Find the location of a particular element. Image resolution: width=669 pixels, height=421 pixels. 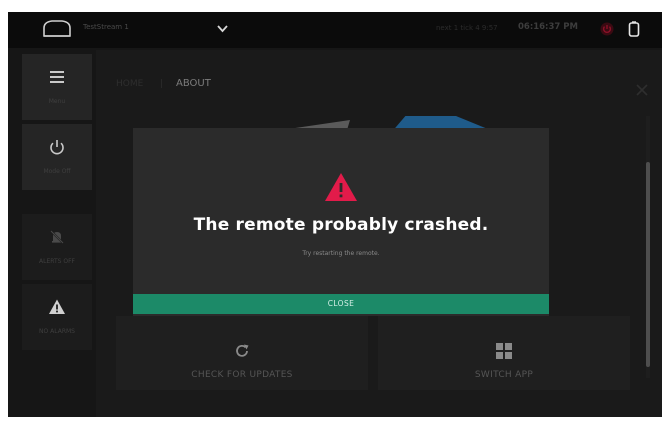

dialog-title: The remote probably crashed. is located at coordinates (341, 225).